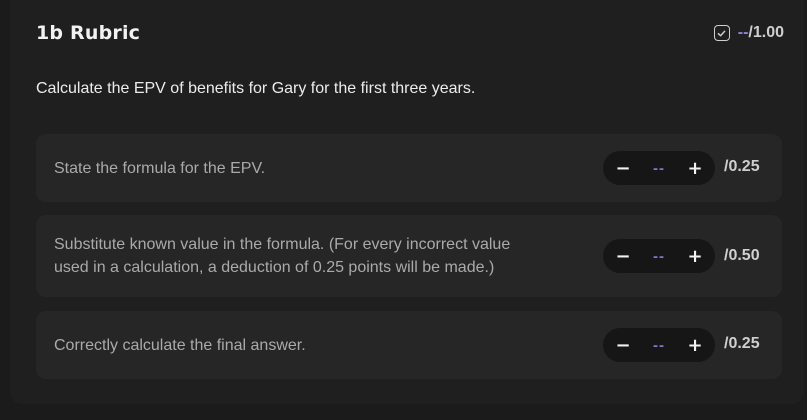 This screenshot has width=807, height=420. What do you see at coordinates (88, 33) in the screenshot?
I see `rubric-title: 1b Rubric` at bounding box center [88, 33].